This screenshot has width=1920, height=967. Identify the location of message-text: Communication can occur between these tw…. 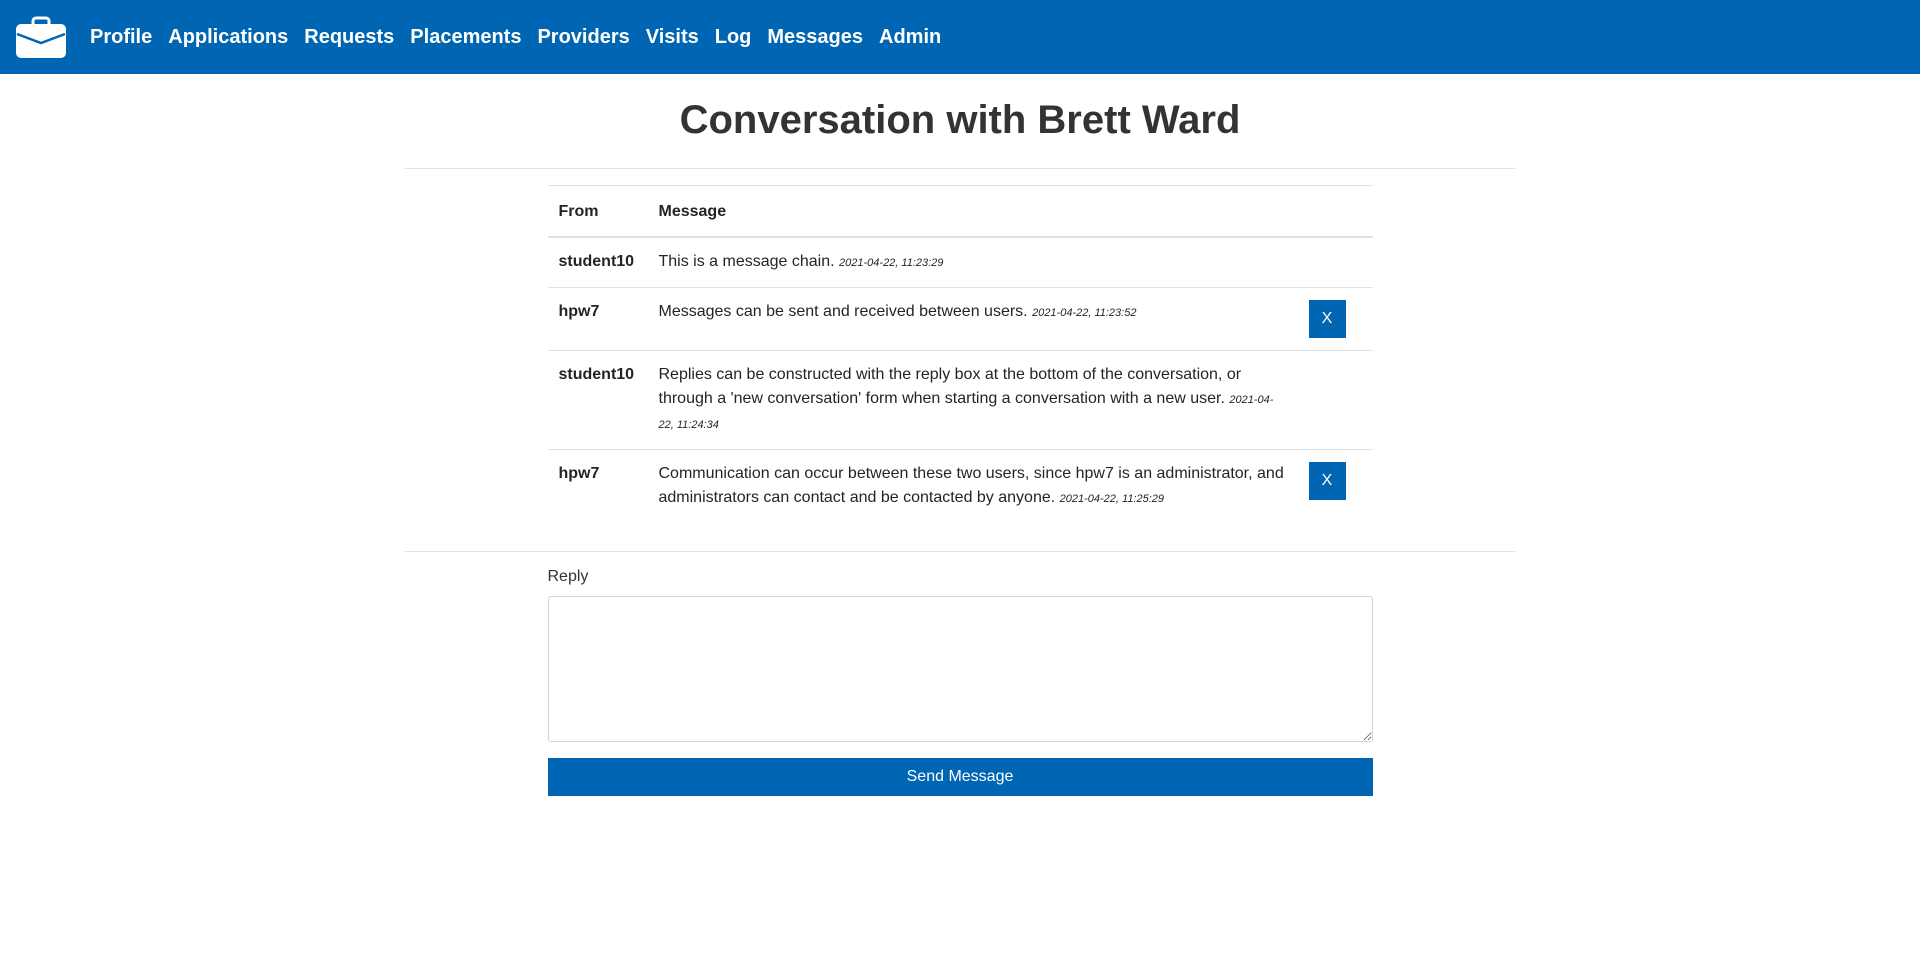
(971, 485).